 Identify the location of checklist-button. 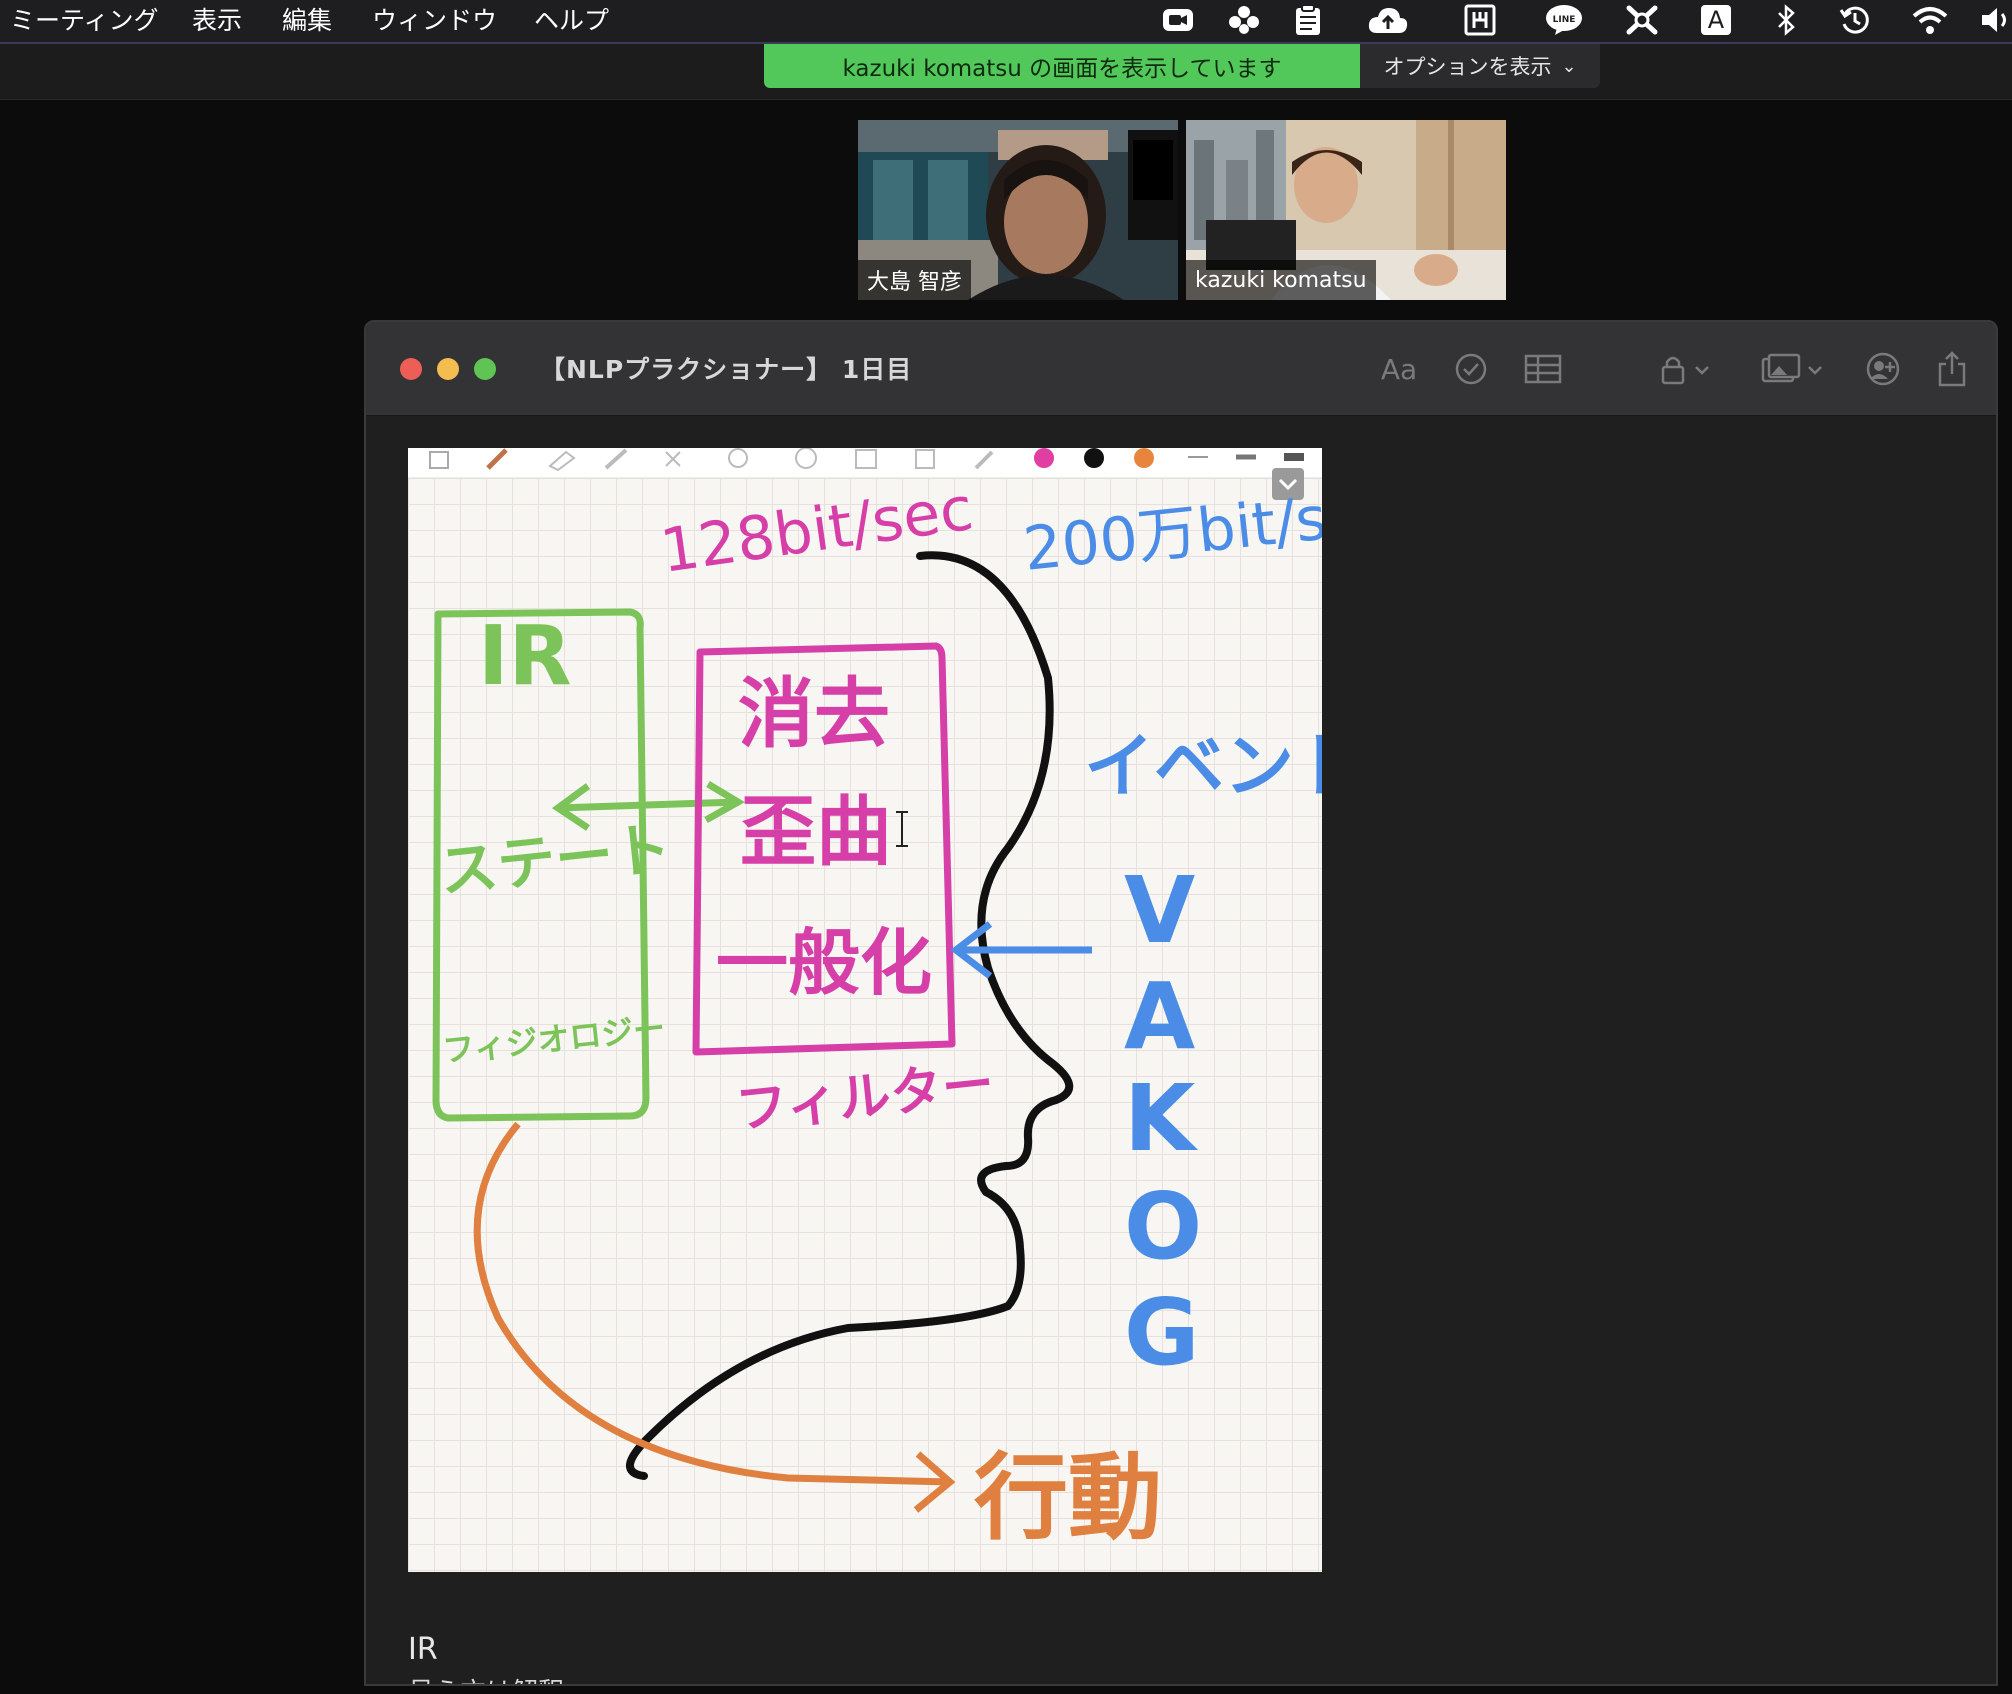
(1471, 369).